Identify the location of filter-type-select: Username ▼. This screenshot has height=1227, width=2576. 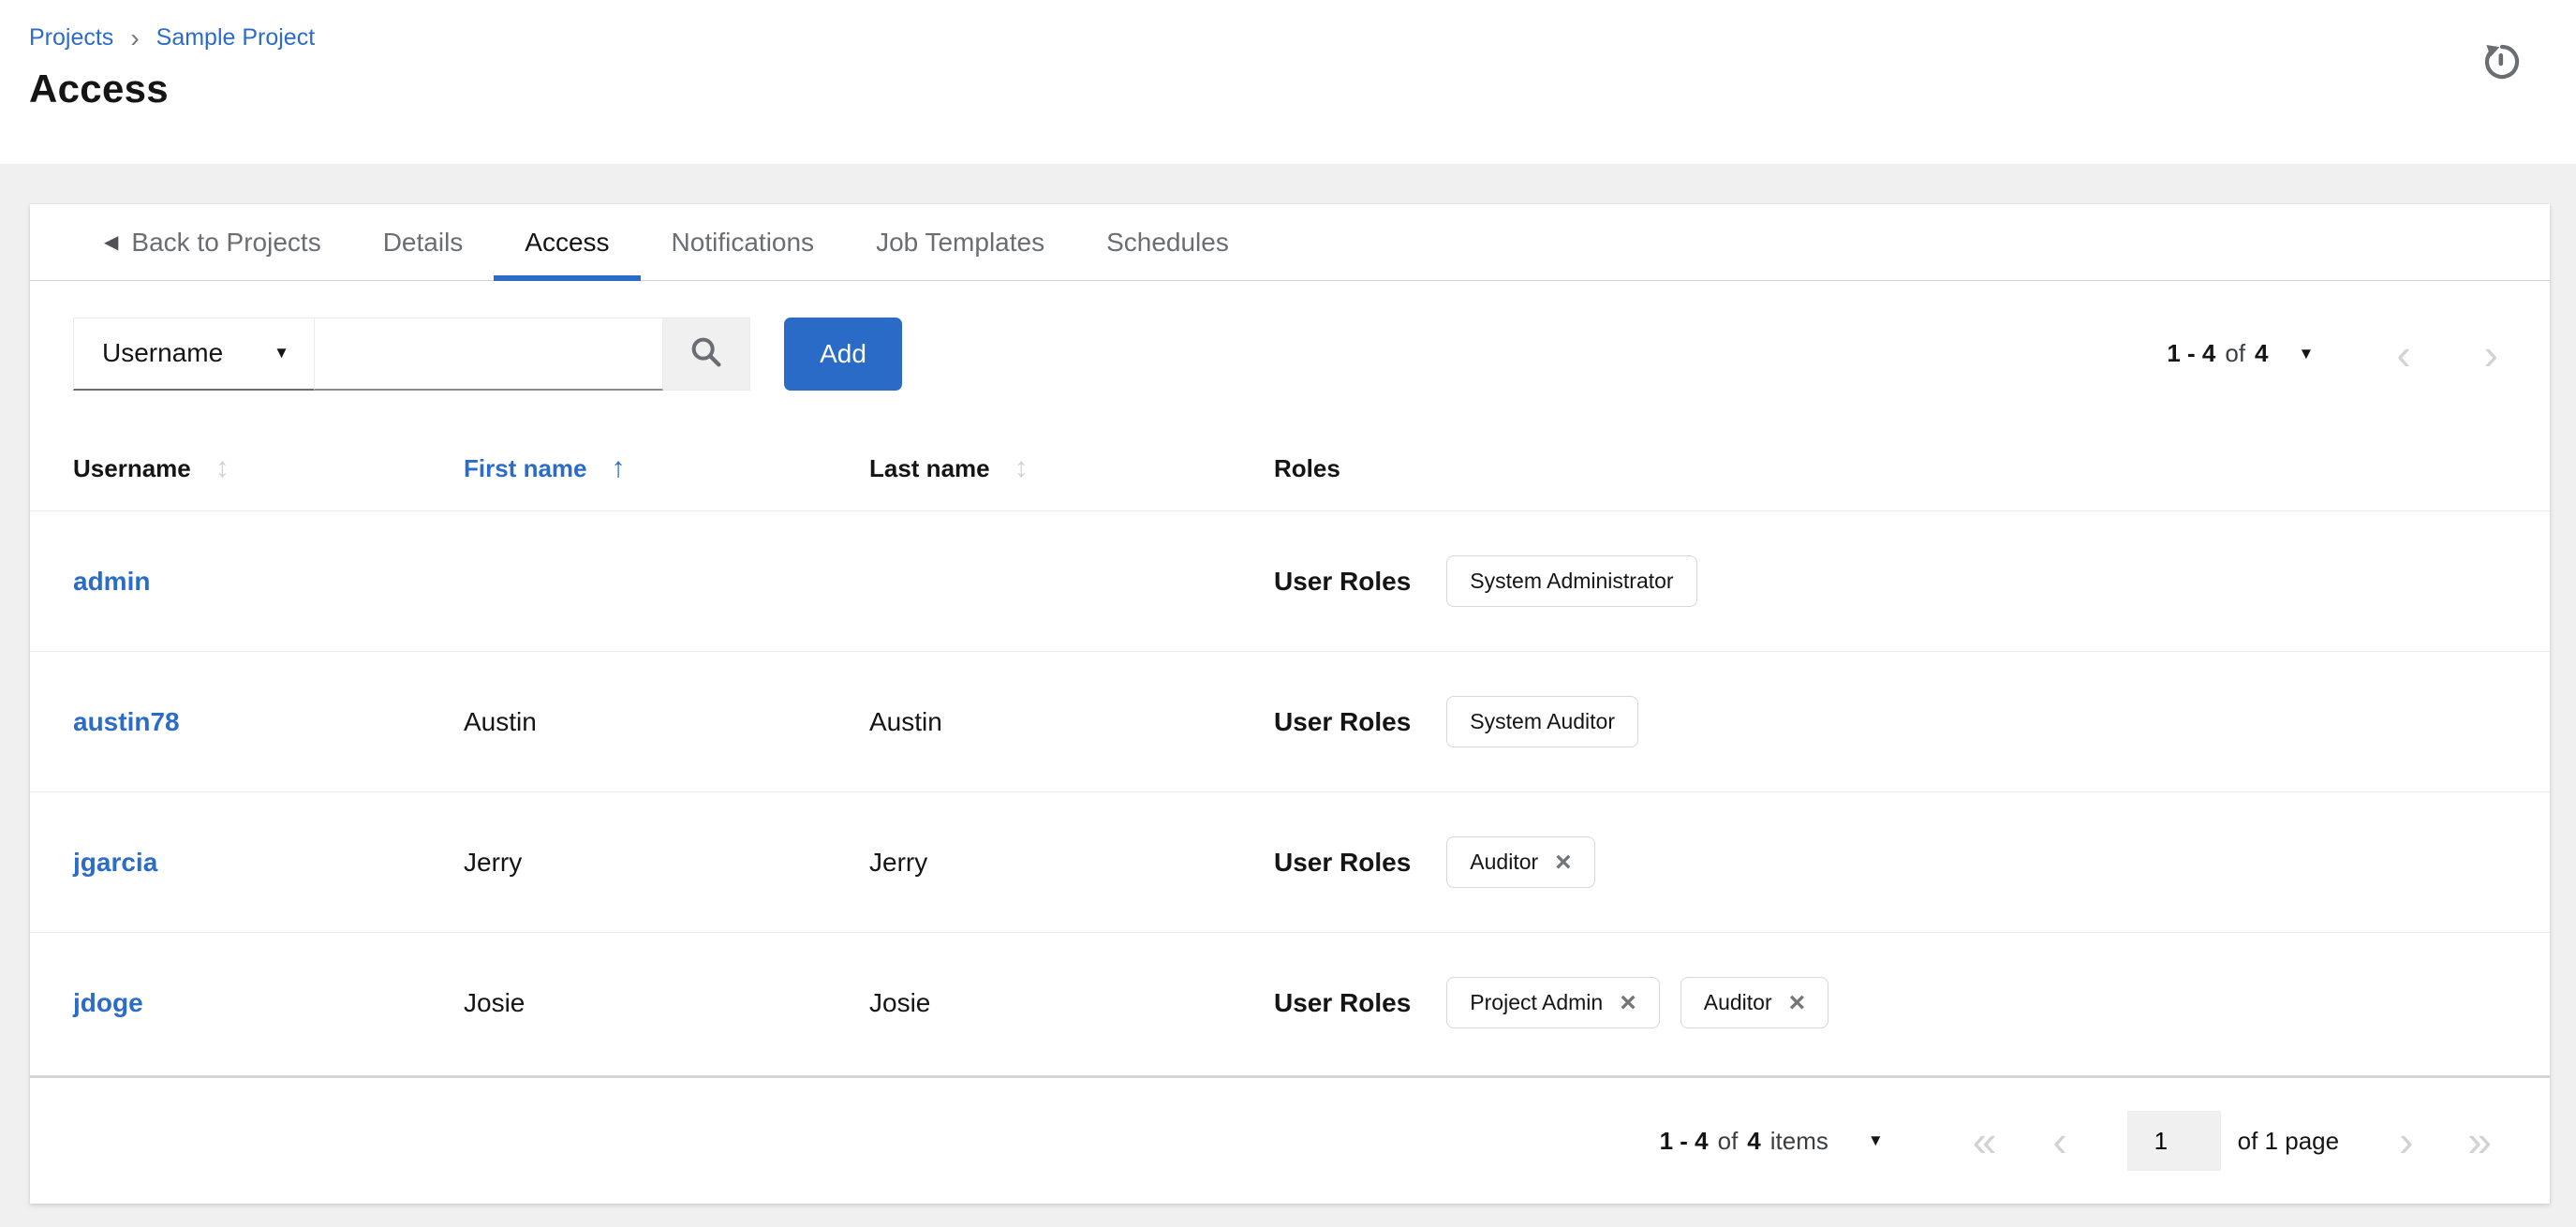
(194, 354).